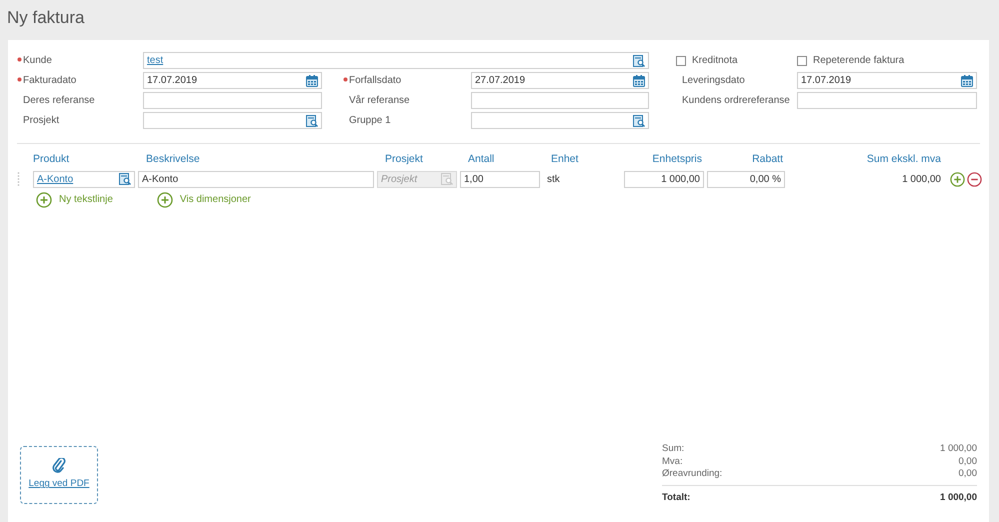  Describe the element at coordinates (713, 81) in the screenshot. I see `field-label: Leveringsdato` at that location.